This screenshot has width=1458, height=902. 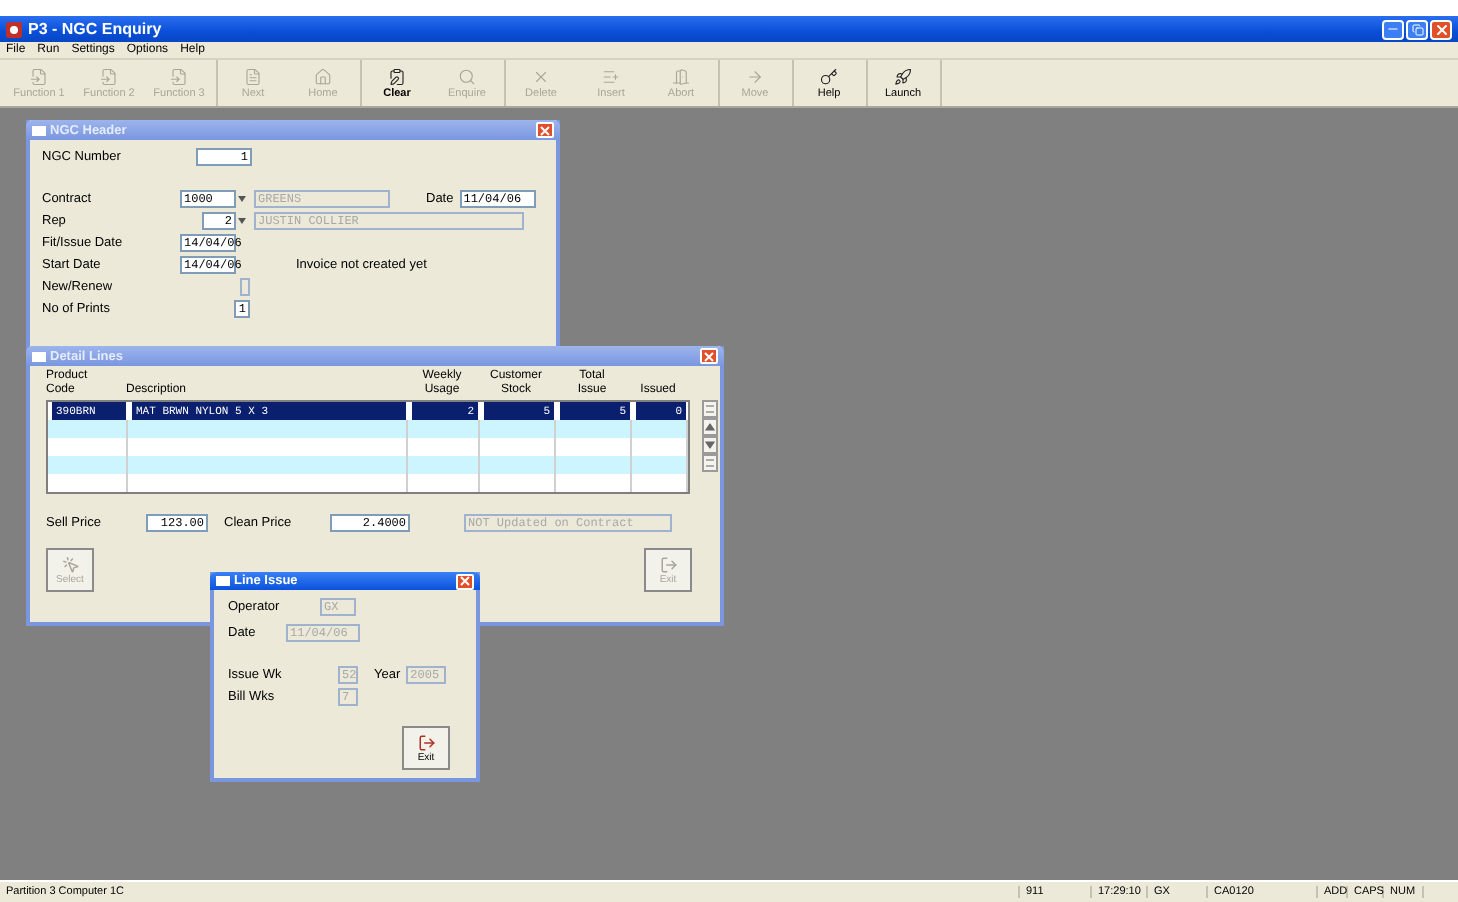 What do you see at coordinates (541, 76) in the screenshot?
I see `cross-icon` at bounding box center [541, 76].